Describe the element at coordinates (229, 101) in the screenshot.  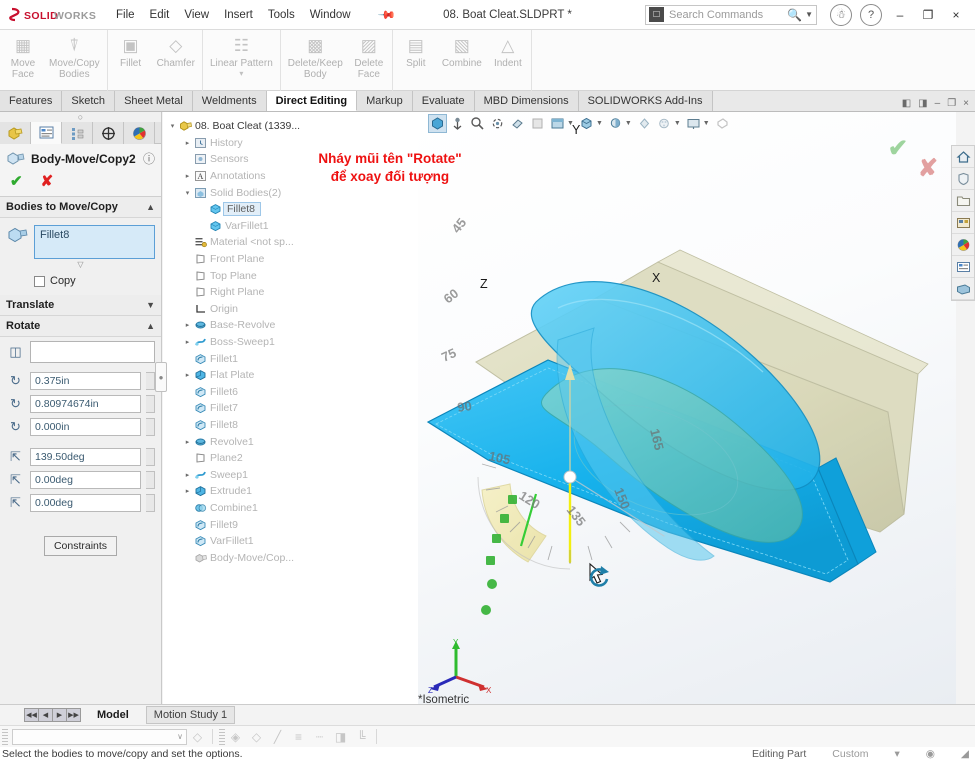
I see `tab-weldments: Weldments` at that location.